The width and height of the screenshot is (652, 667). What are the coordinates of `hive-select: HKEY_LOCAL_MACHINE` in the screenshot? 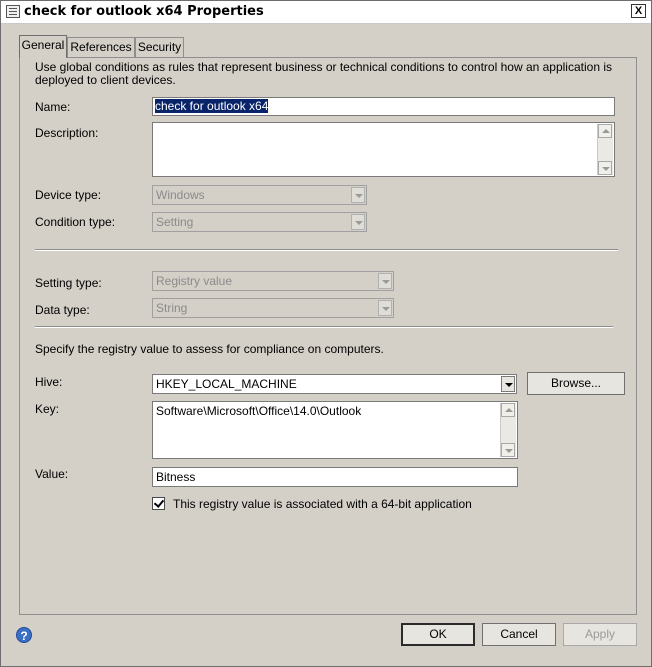 It's located at (334, 384).